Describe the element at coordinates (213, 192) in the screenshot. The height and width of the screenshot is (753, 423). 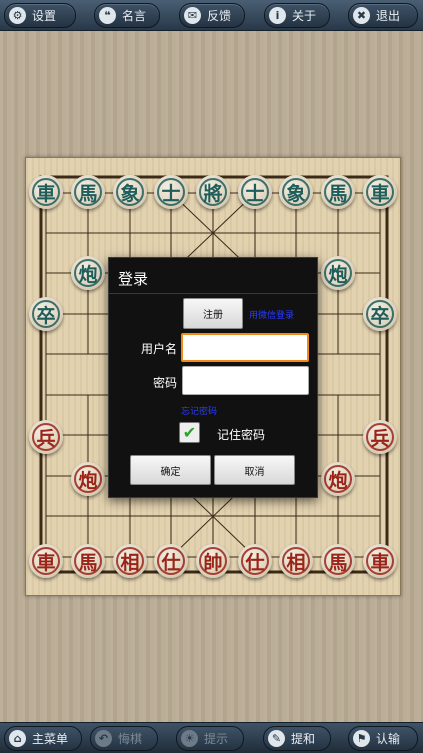
I see `piece-black-general: 將` at that location.